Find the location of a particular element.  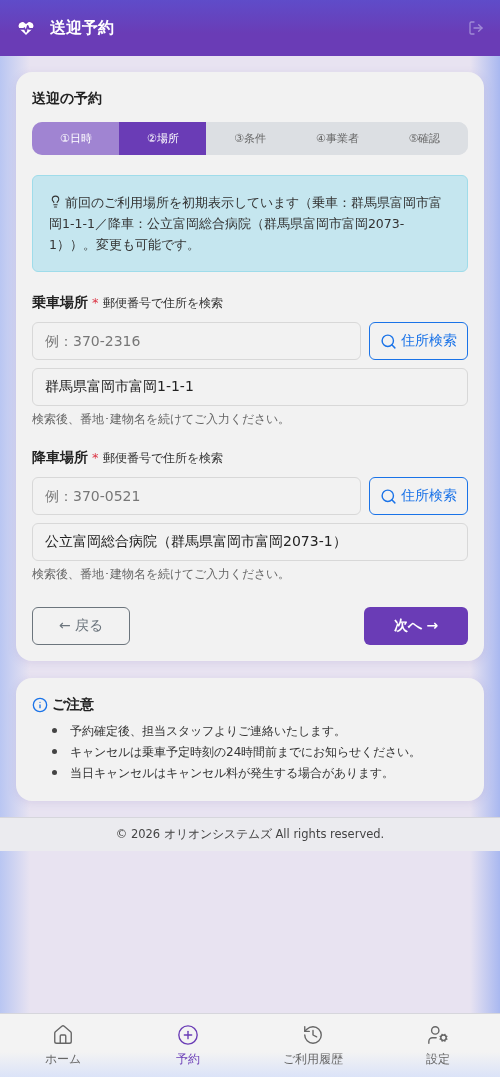

home-icon is located at coordinates (62, 1034).